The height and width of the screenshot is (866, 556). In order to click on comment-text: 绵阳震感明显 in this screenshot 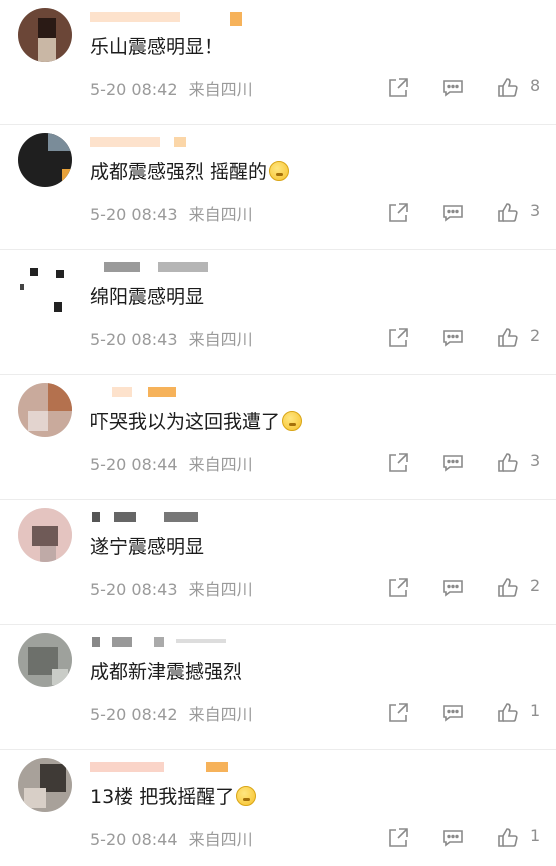, I will do `click(147, 297)`.